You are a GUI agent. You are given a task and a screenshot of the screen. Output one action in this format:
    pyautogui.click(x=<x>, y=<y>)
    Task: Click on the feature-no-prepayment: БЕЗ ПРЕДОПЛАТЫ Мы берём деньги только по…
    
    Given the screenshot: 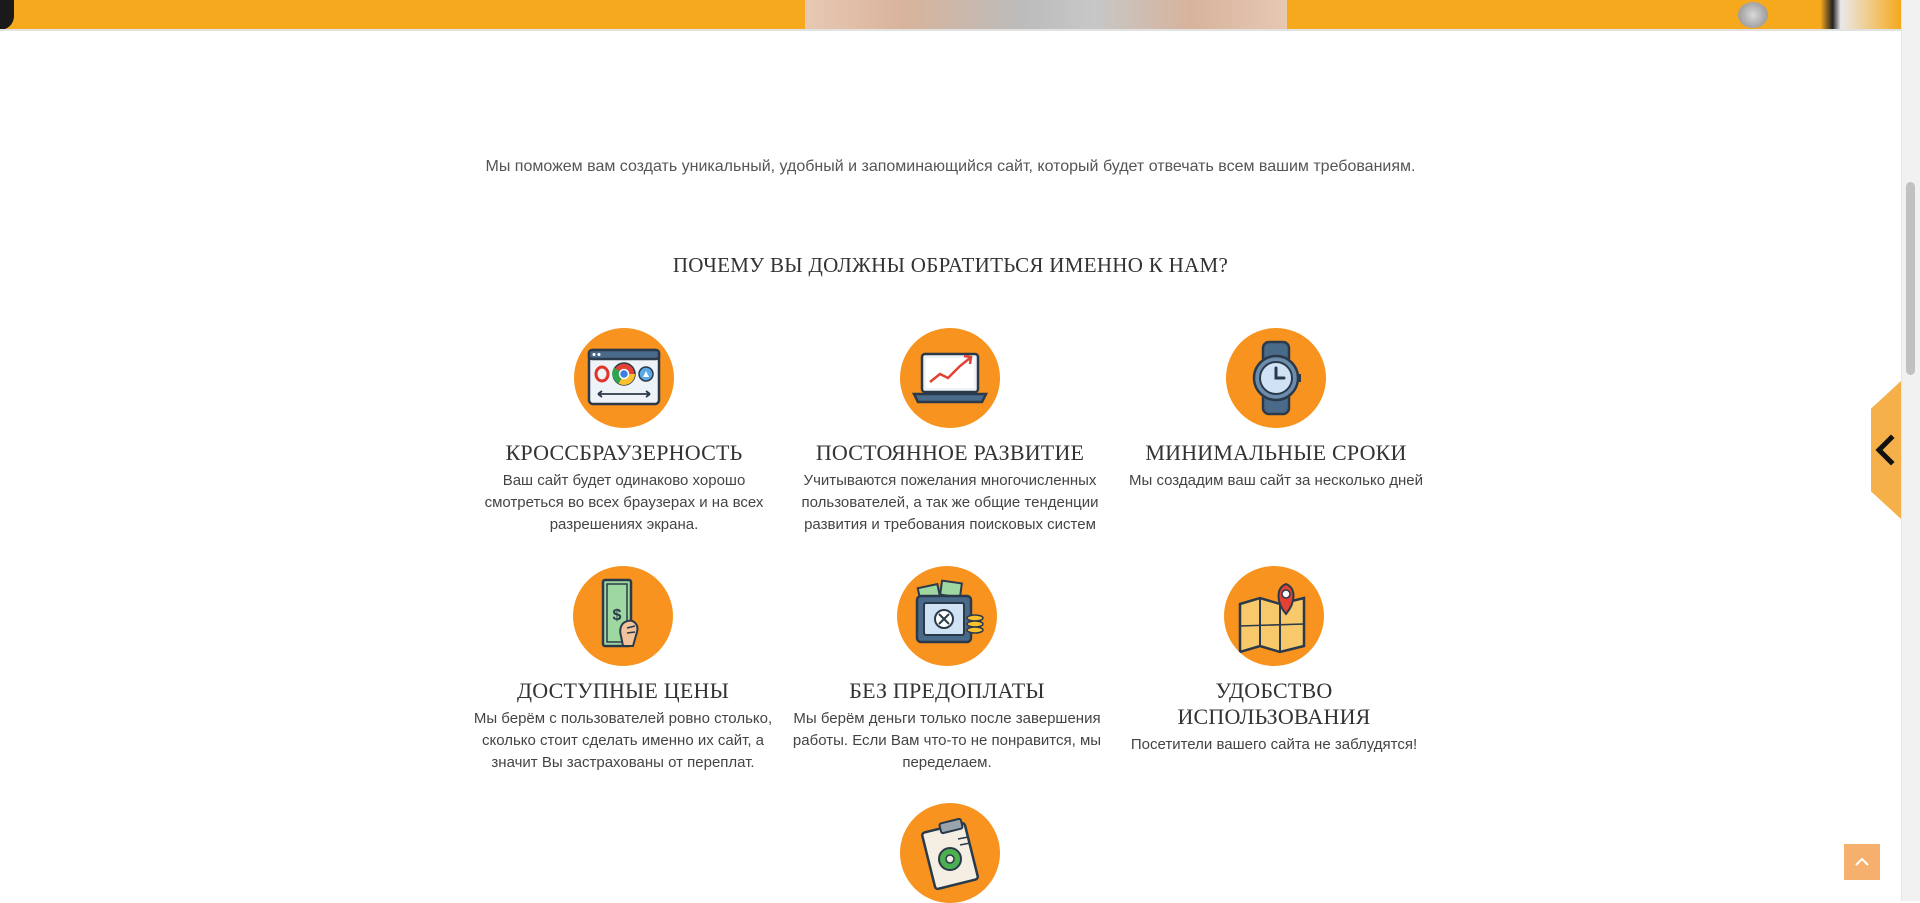 What is the action you would take?
    pyautogui.click(x=947, y=670)
    